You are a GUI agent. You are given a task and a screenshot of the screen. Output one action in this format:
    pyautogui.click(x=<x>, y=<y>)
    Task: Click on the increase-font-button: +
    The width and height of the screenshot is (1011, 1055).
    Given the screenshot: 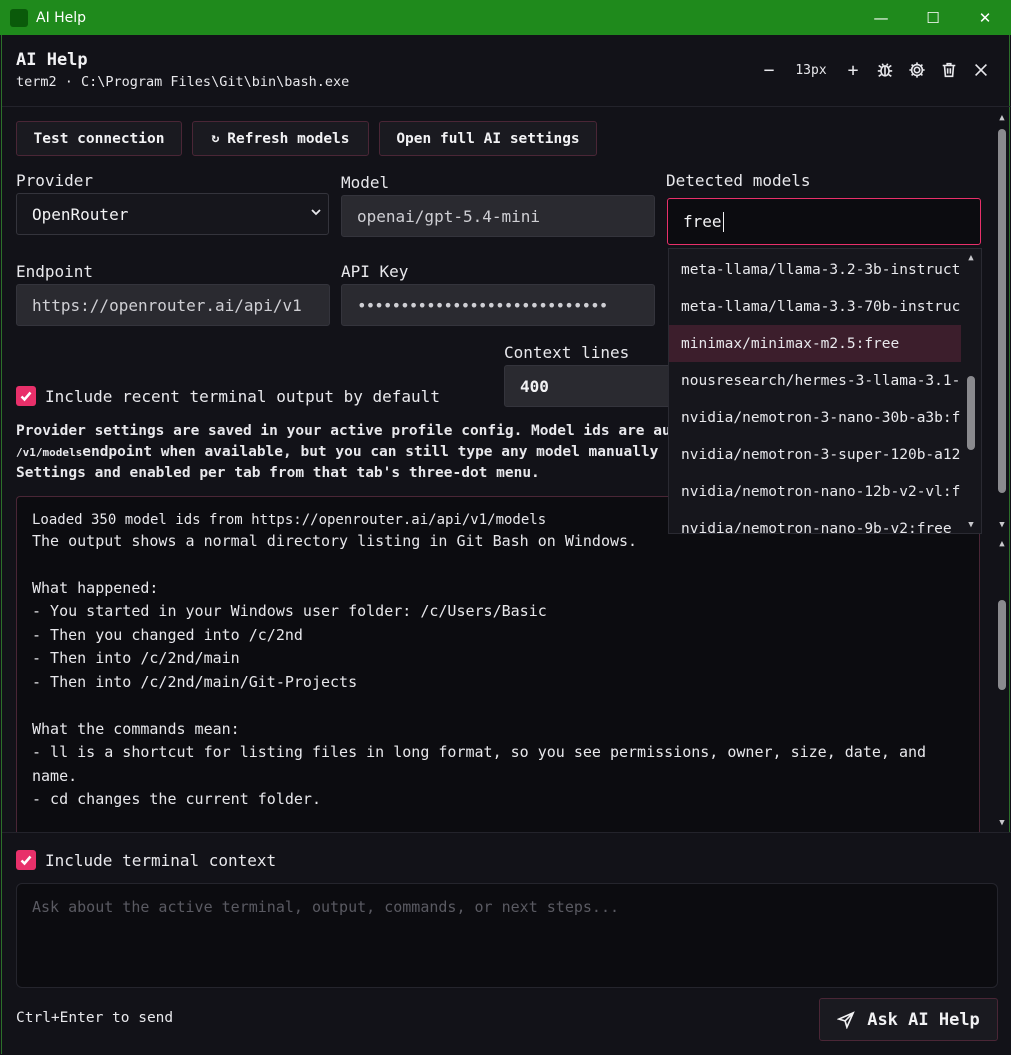 What is the action you would take?
    pyautogui.click(x=853, y=70)
    